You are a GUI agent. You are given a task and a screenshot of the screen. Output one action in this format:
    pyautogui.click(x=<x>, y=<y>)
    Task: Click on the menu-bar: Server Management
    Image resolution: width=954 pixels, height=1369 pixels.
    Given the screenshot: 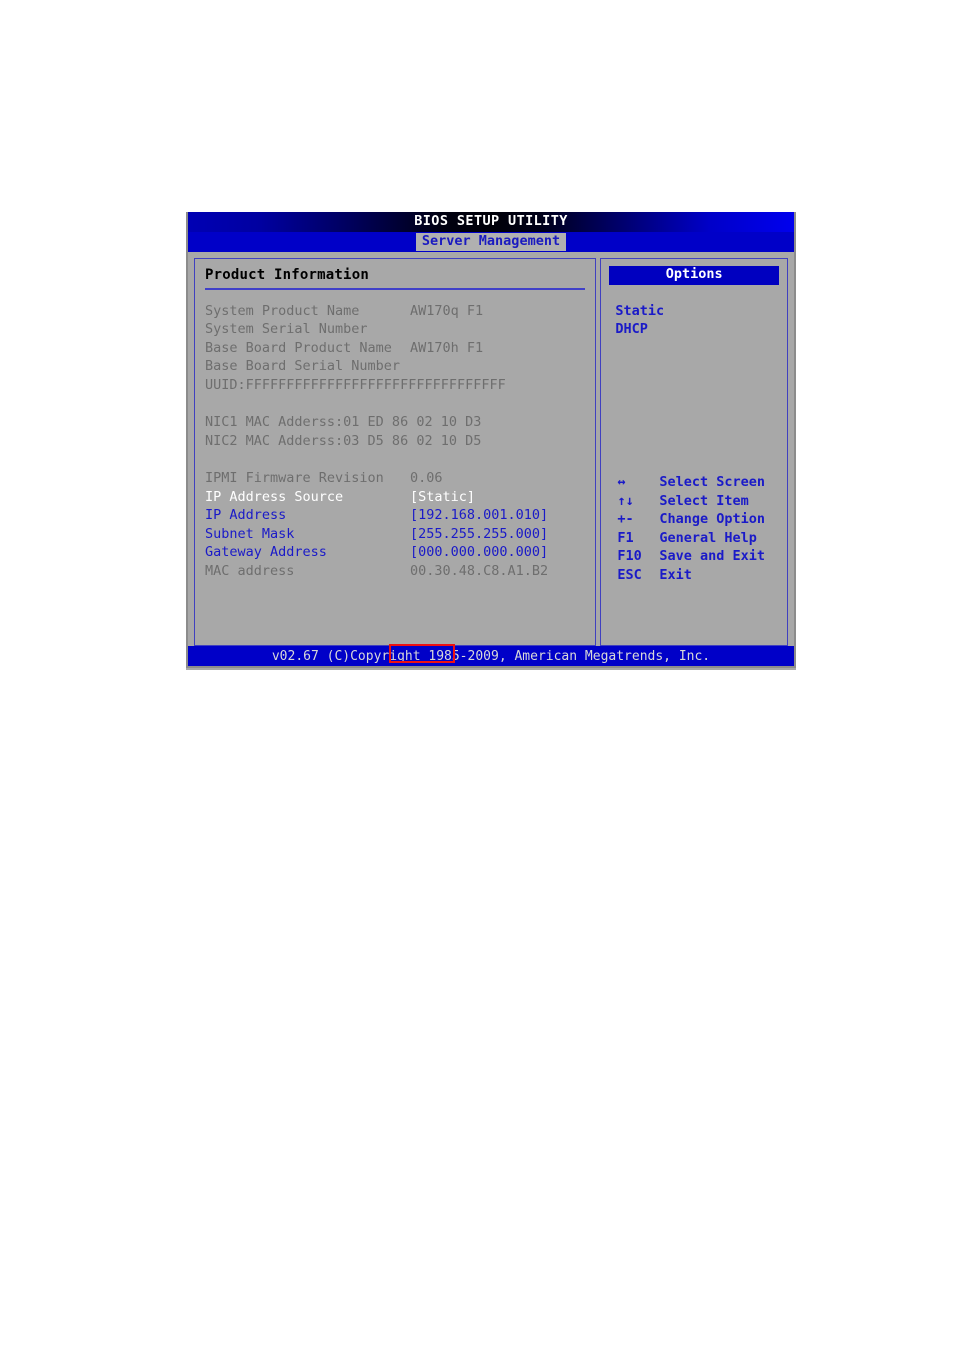 What is the action you would take?
    pyautogui.click(x=491, y=242)
    